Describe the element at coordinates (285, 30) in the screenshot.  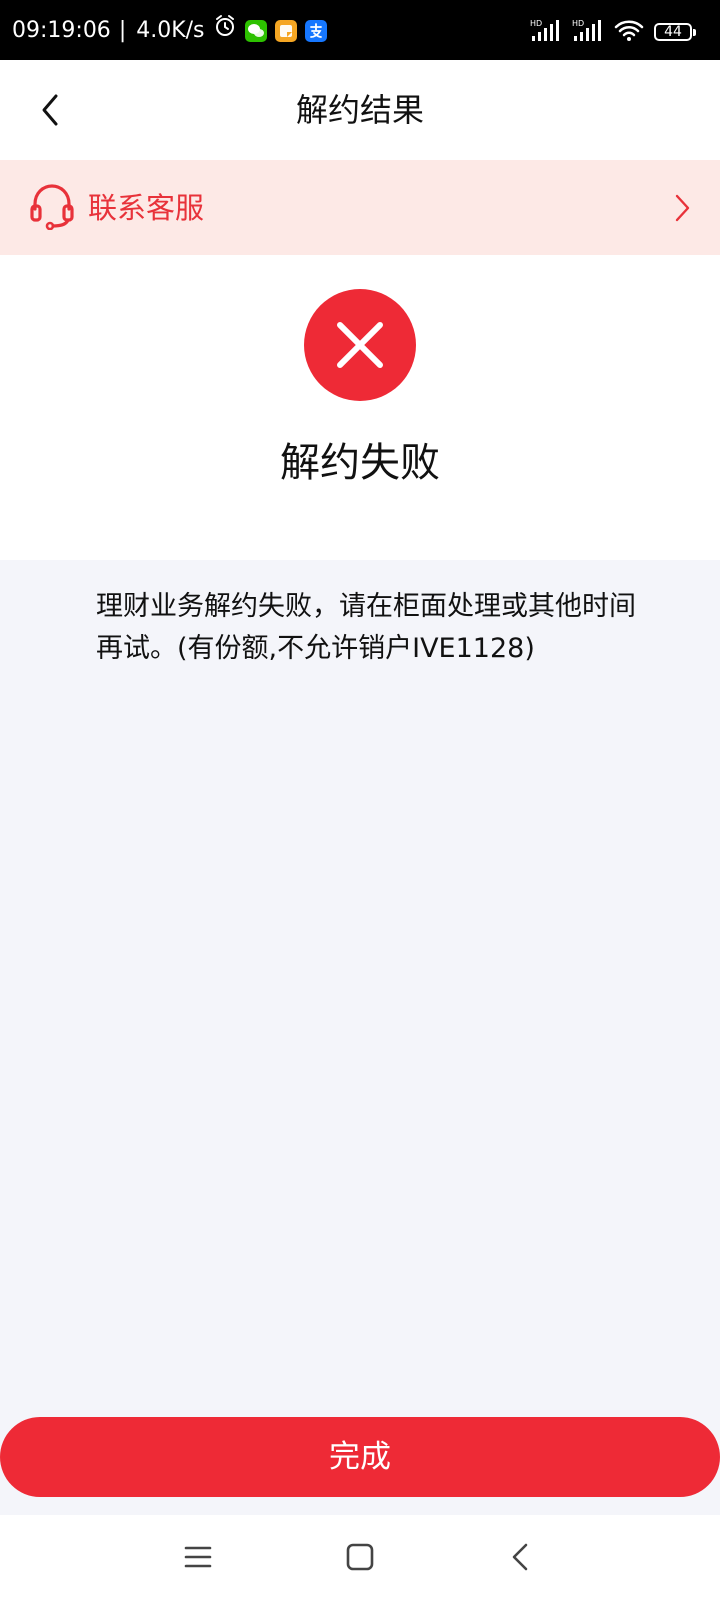
I see `notes-app-icon` at that location.